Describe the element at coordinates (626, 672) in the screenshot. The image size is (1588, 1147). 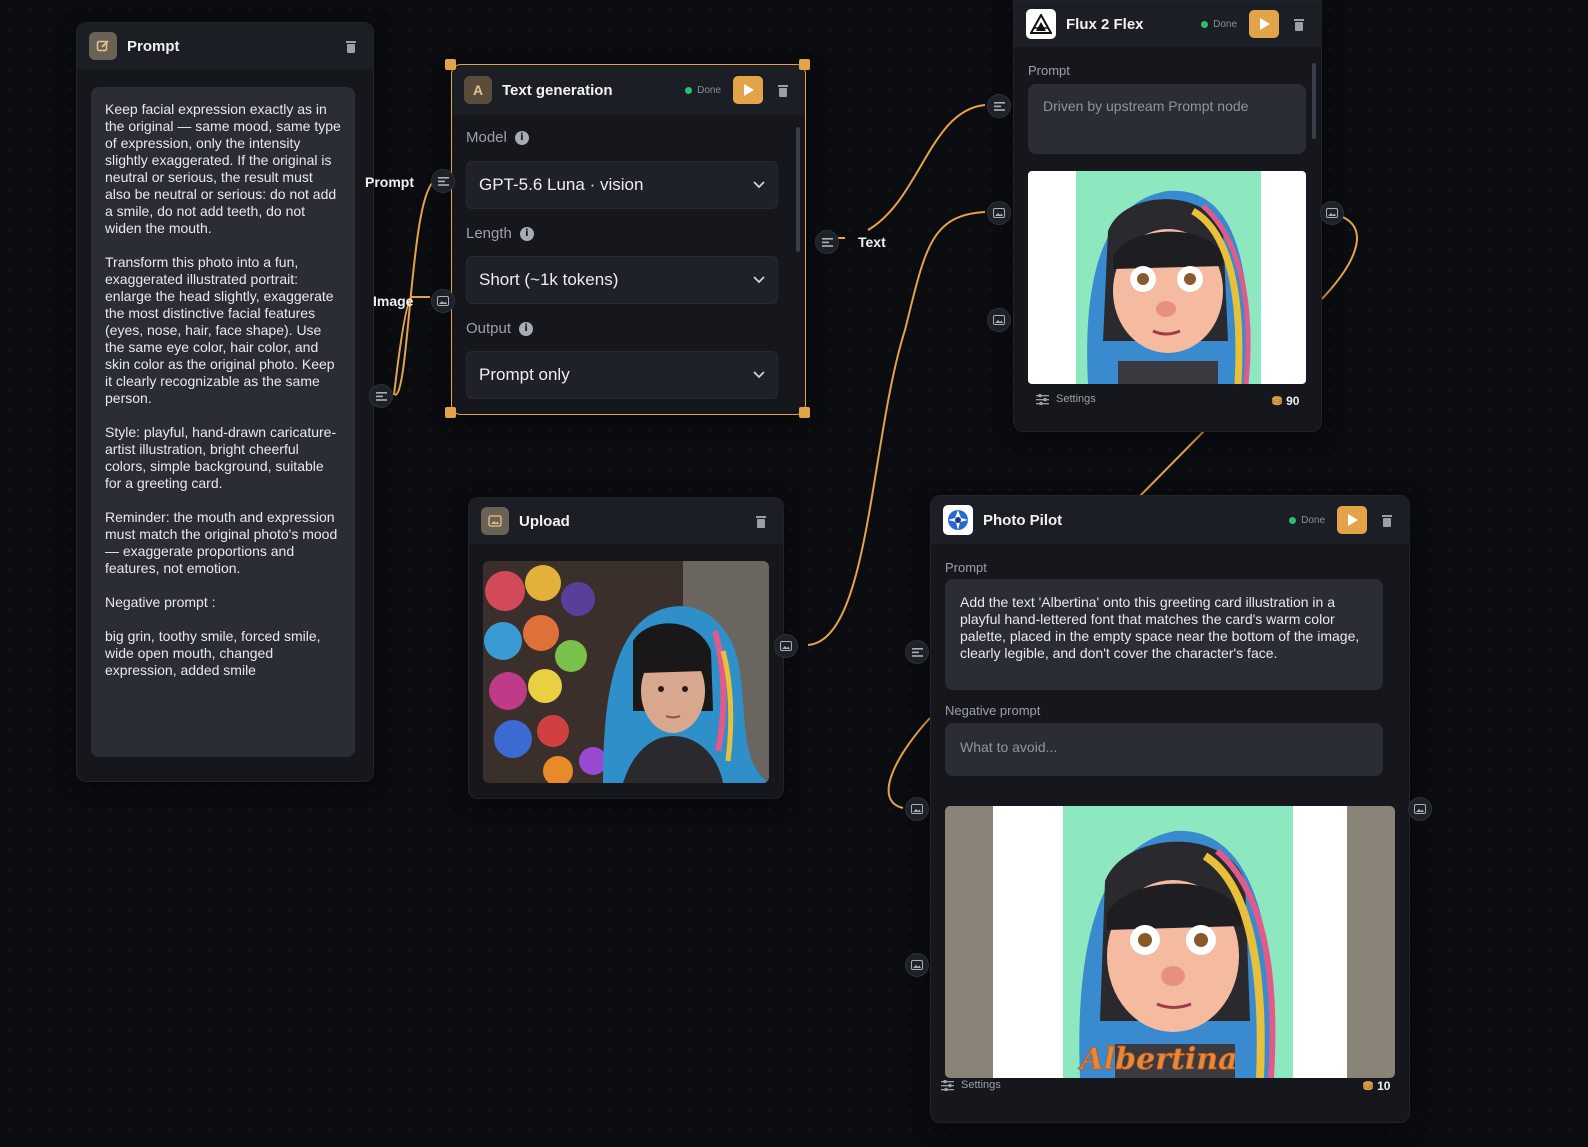
I see `uploaded-photo` at that location.